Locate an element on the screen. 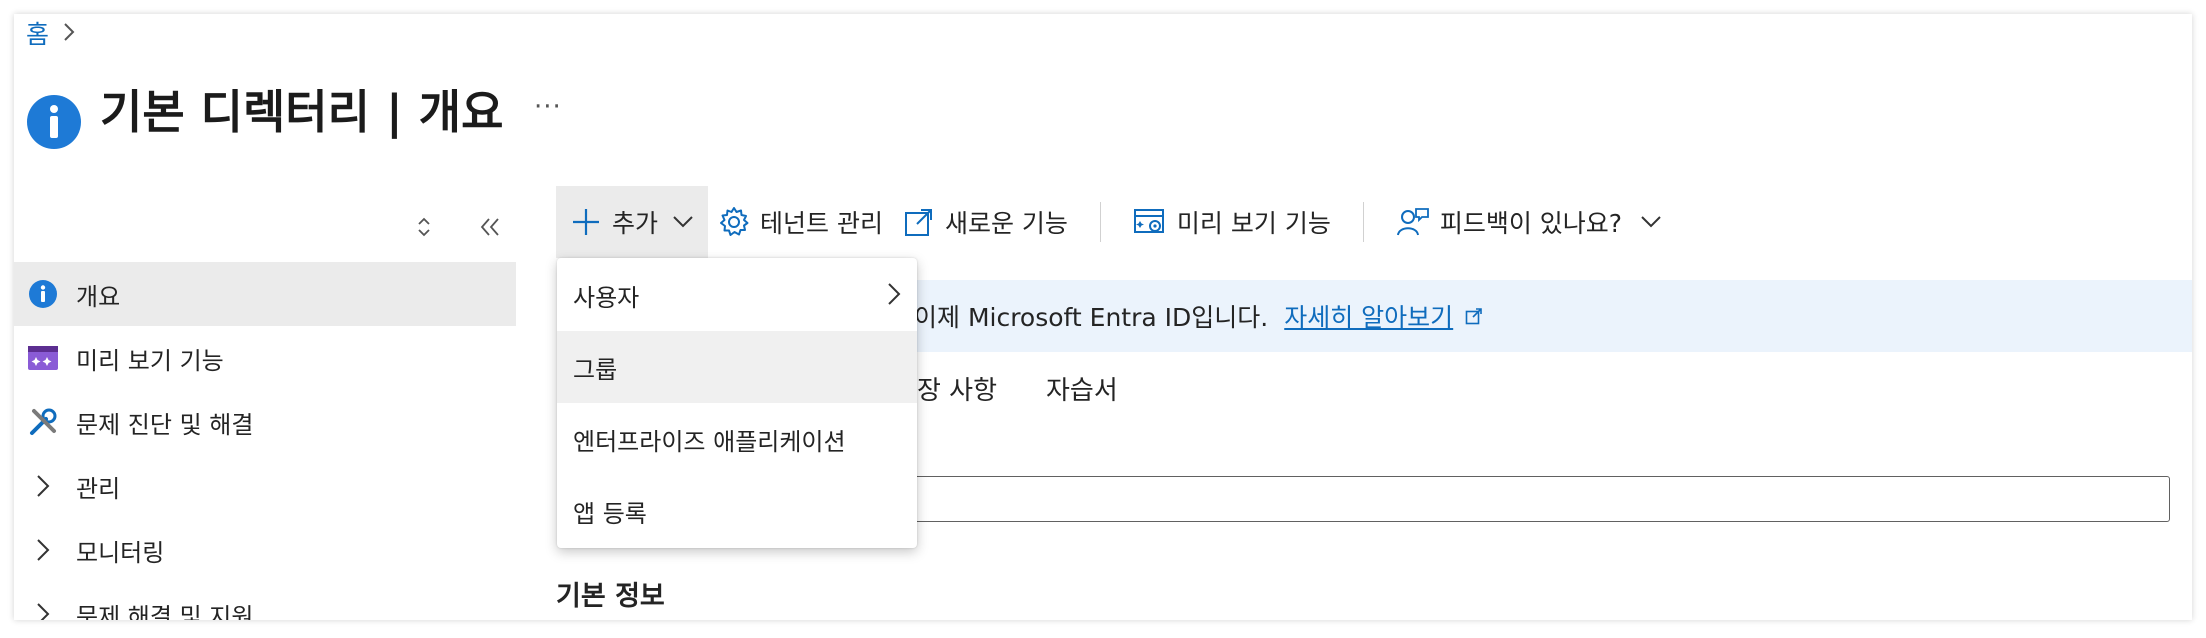 The height and width of the screenshot is (638, 2206). manage-tenants-button: 테넌트 관리 is located at coordinates (800, 222).